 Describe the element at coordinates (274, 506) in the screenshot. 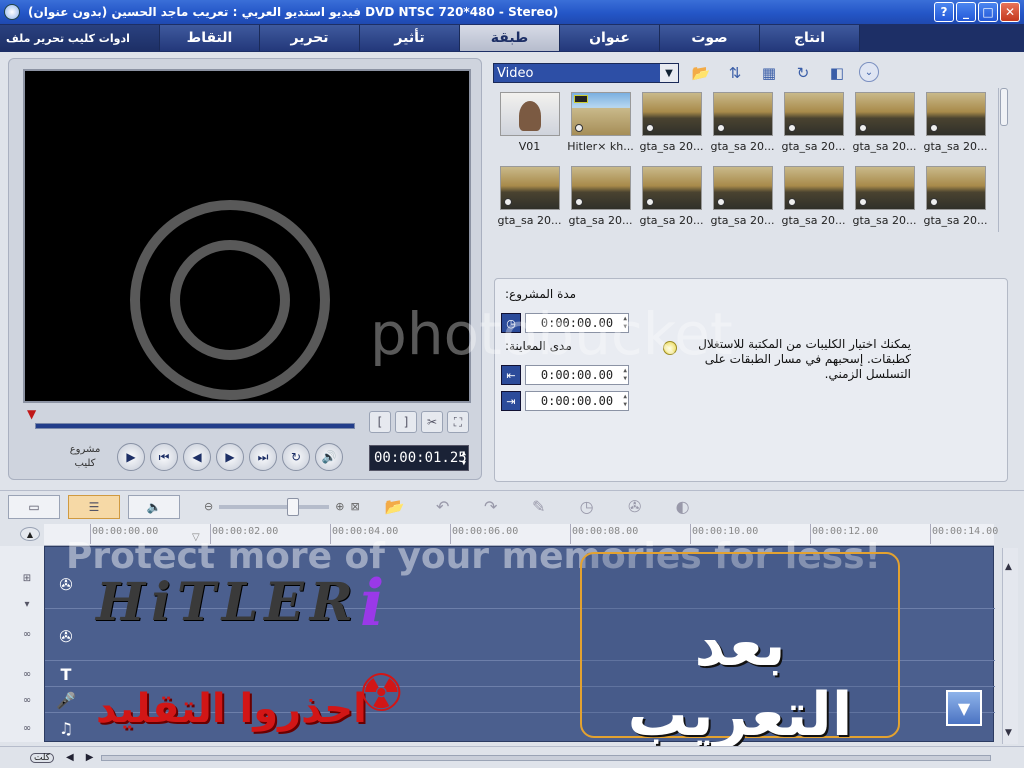

I see `zoom-slider` at that location.